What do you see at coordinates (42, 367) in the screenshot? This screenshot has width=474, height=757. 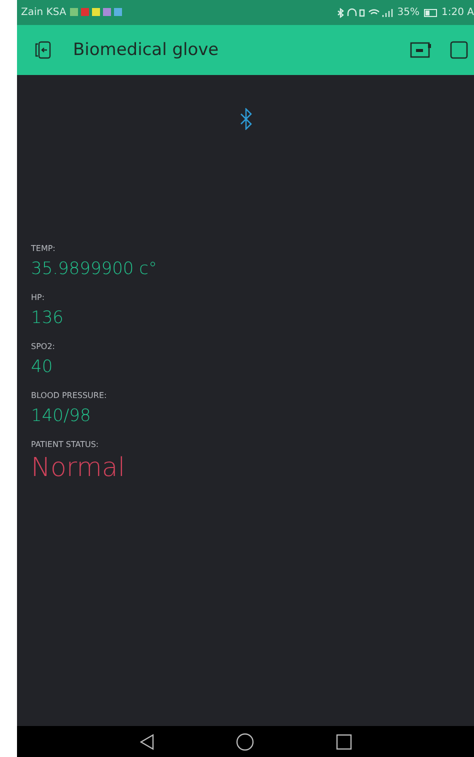 I see `field-value: 40` at bounding box center [42, 367].